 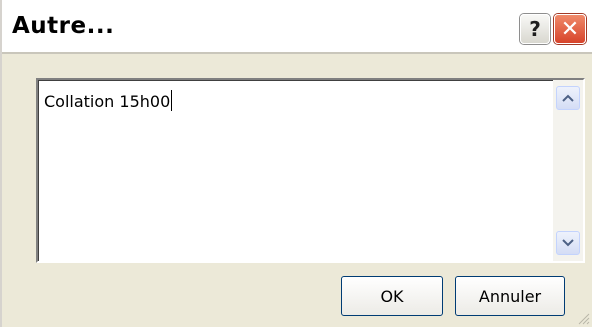 I want to click on scroll-down-button, so click(x=568, y=243).